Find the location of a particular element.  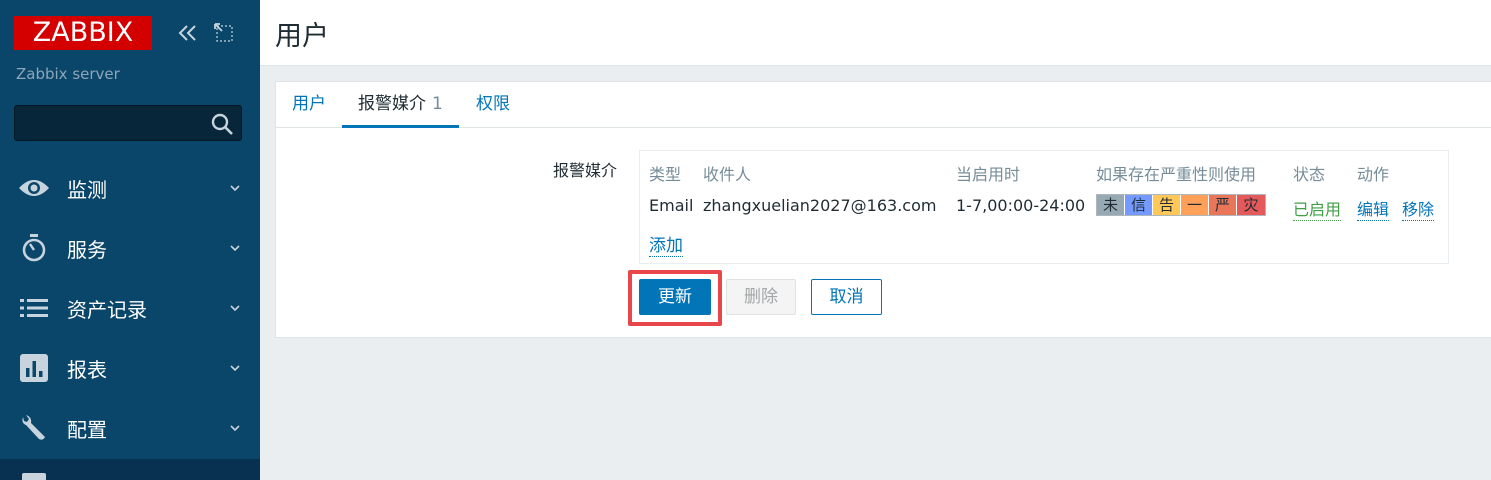

update-button: 更新 is located at coordinates (675, 297).